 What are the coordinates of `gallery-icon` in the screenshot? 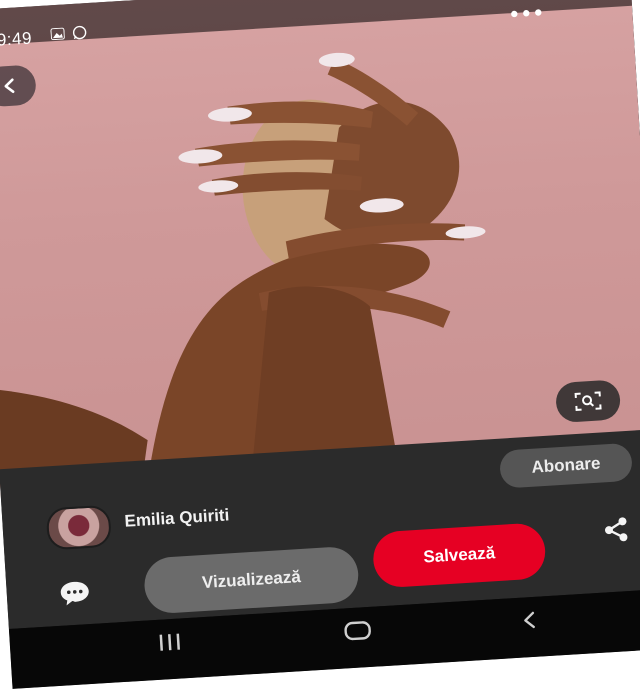 It's located at (57, 34).